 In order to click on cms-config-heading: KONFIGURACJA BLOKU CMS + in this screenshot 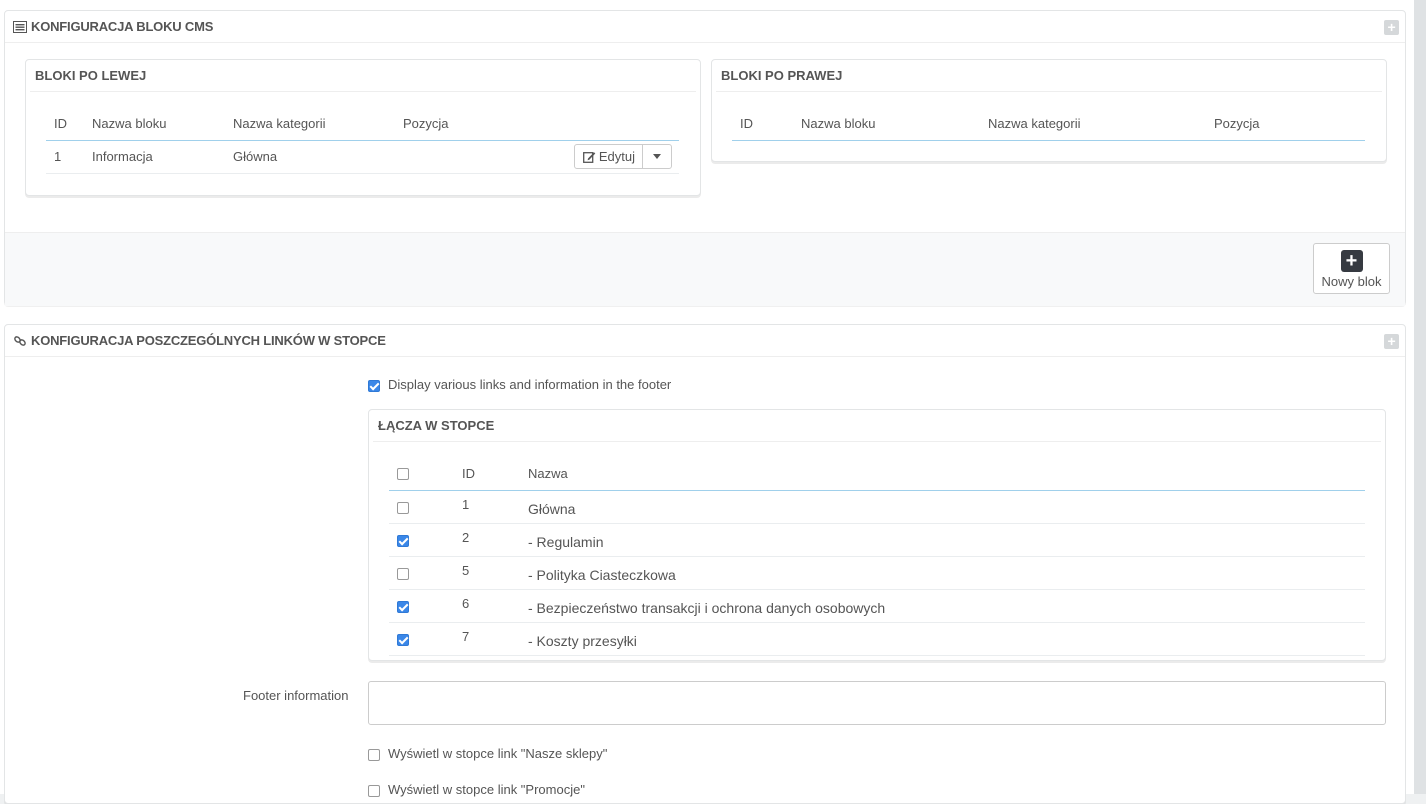, I will do `click(705, 27)`.